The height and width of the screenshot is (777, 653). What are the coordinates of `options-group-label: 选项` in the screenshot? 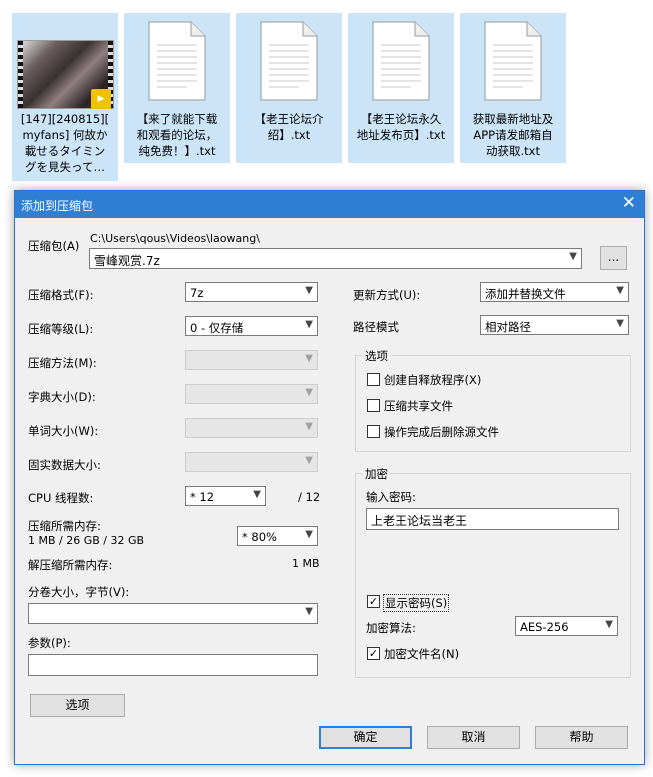 It's located at (376, 356).